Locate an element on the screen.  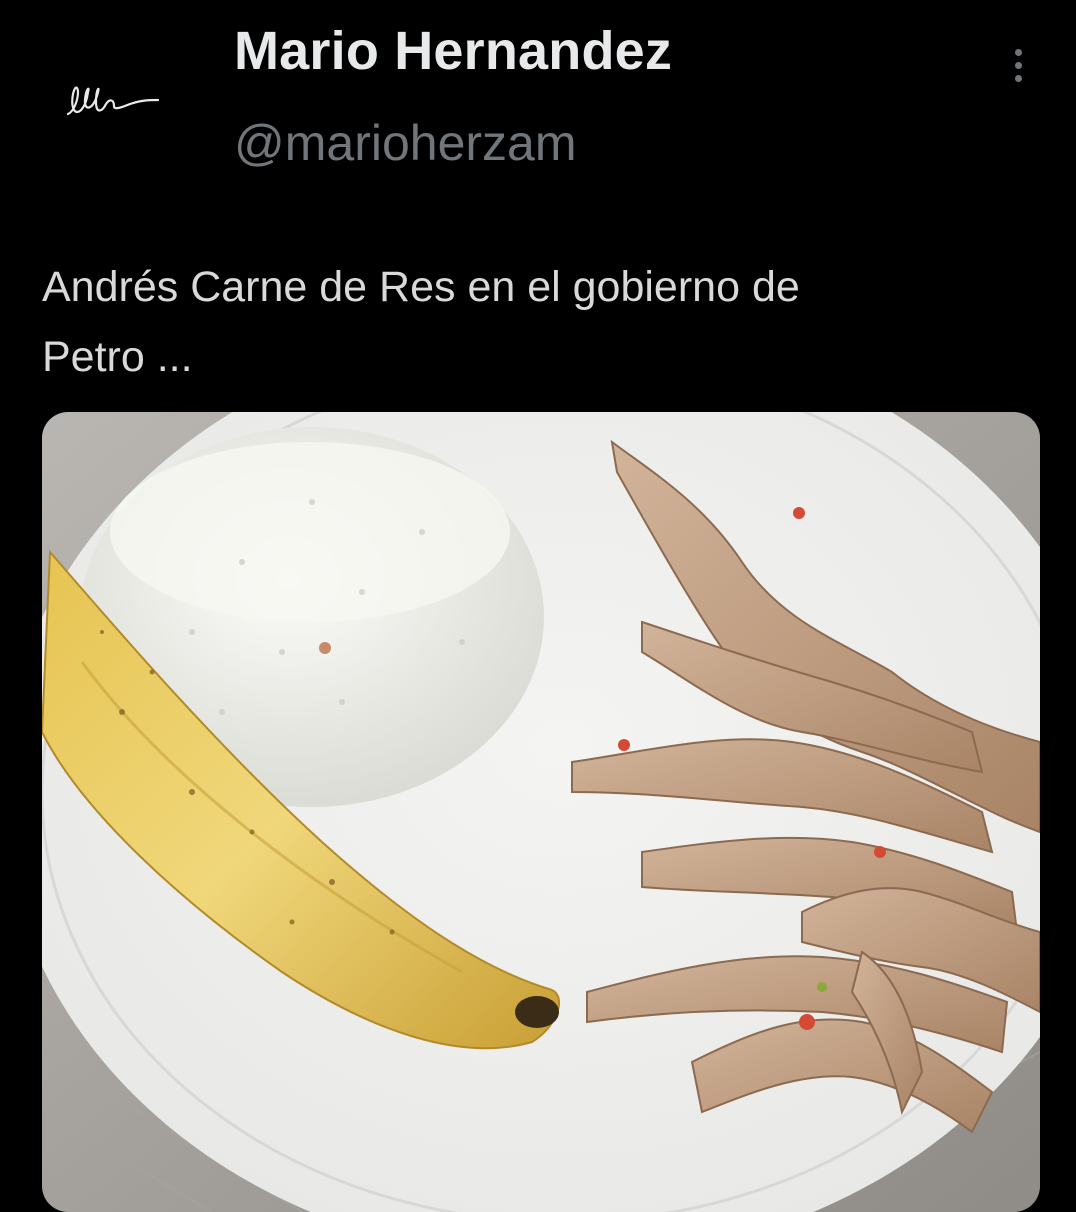
more-options-button is located at coordinates (1018, 65).